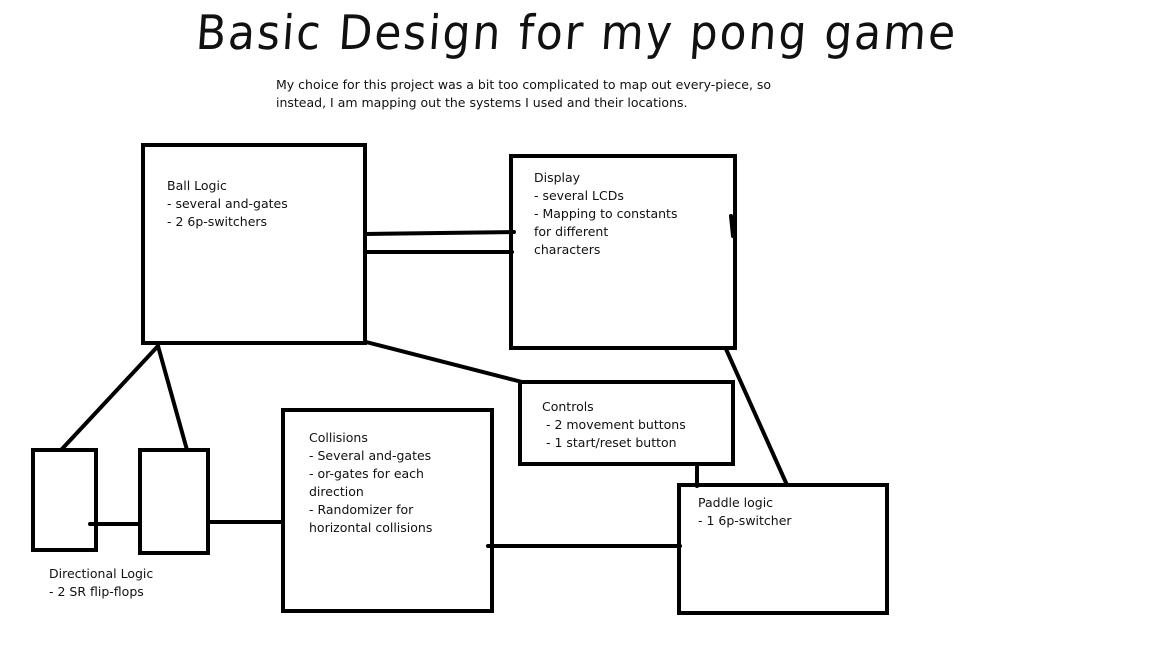 The height and width of the screenshot is (648, 1152). I want to click on flipflop-box-left, so click(64, 500).